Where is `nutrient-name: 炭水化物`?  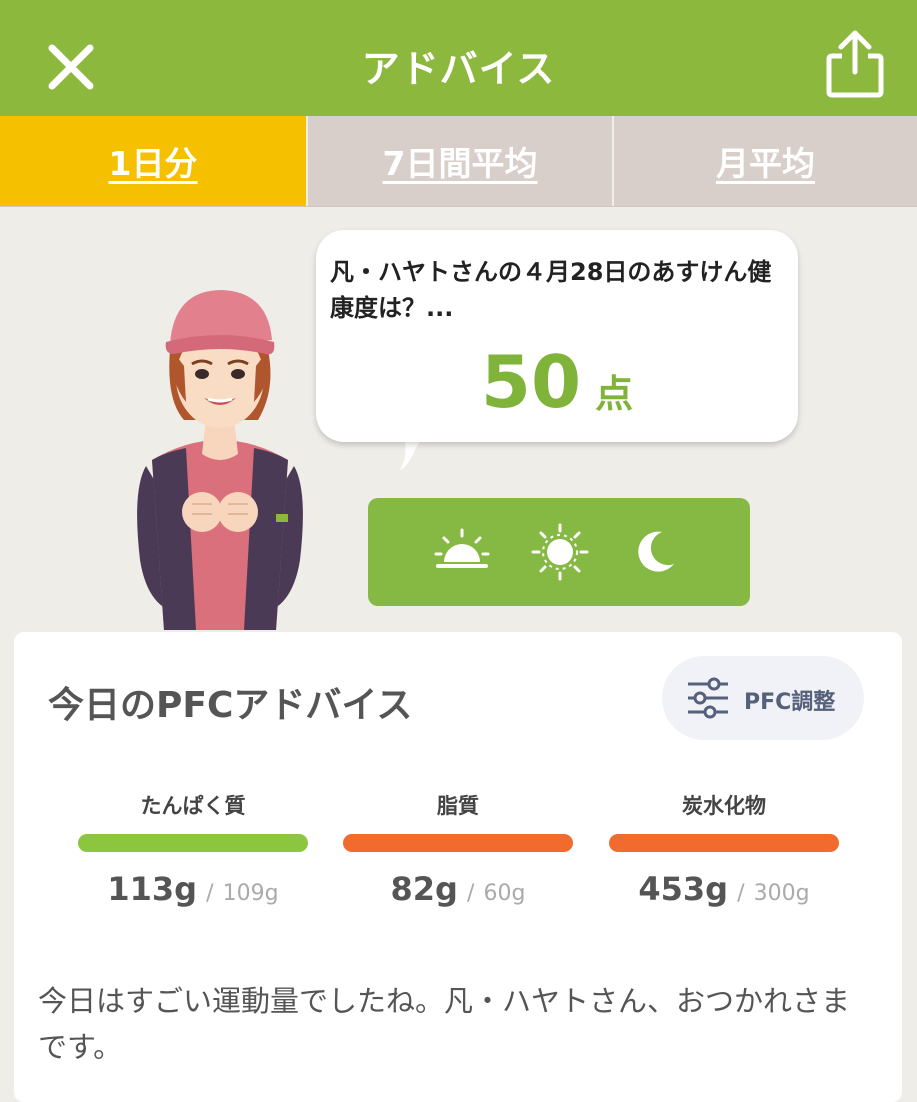
nutrient-name: 炭水化物 is located at coordinates (724, 806).